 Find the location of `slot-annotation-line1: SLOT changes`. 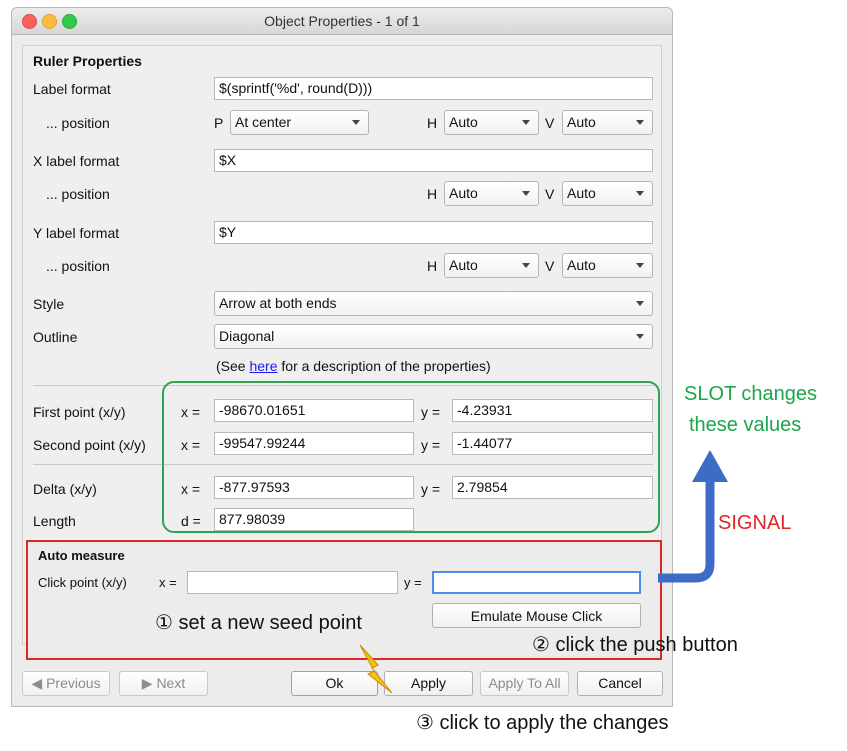

slot-annotation-line1: SLOT changes is located at coordinates (751, 394).